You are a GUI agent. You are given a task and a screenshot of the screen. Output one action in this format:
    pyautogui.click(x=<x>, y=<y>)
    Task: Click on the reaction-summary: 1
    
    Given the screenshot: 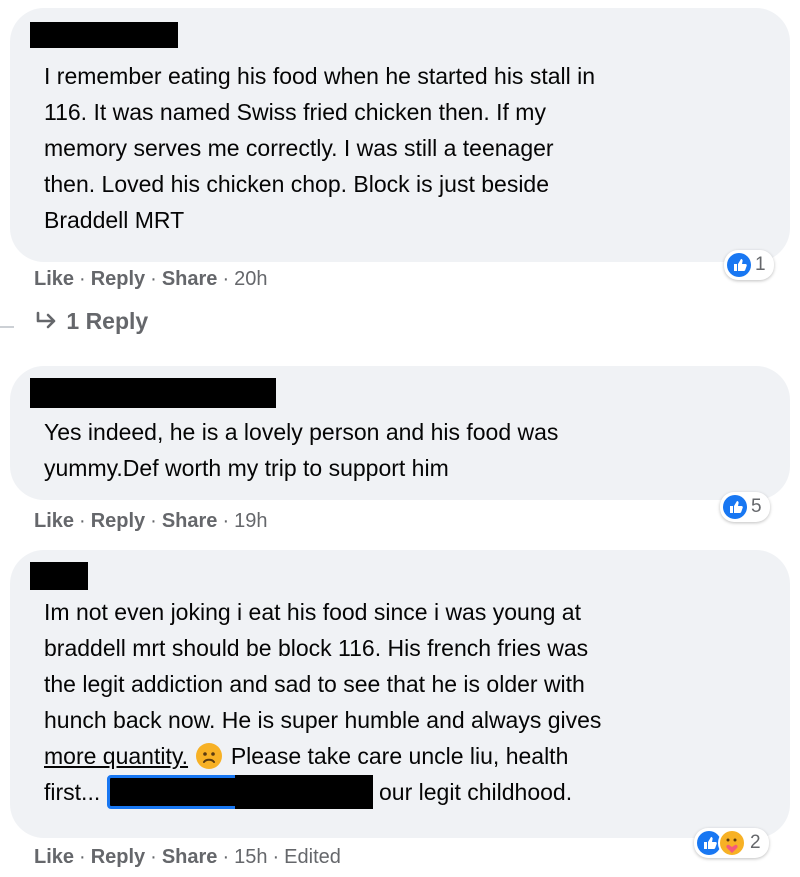 What is the action you would take?
    pyautogui.click(x=749, y=265)
    